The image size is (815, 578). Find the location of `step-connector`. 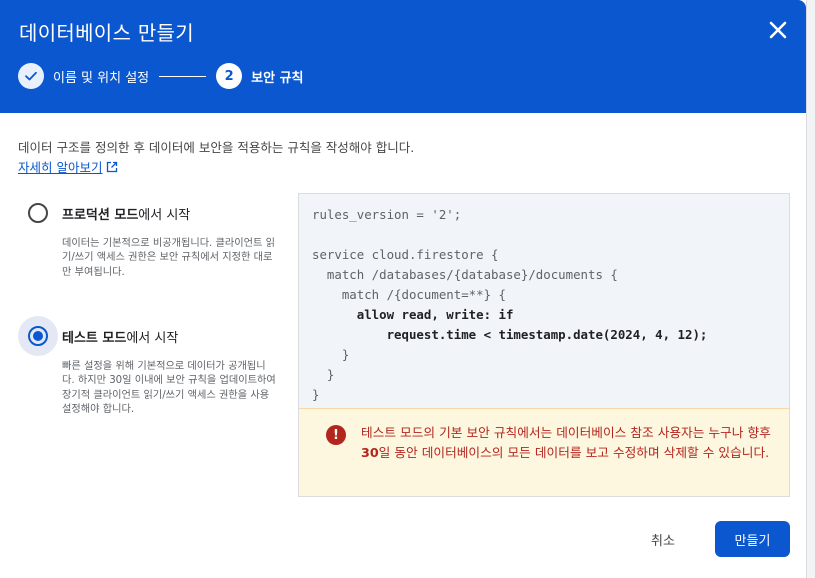

step-connector is located at coordinates (183, 76).